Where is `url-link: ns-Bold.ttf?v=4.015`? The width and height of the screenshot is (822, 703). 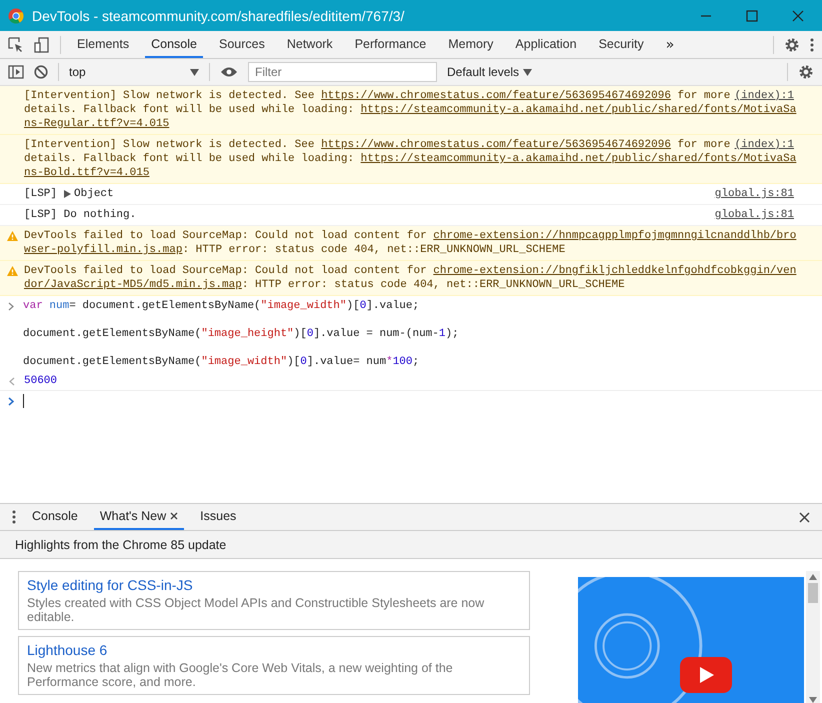
url-link: ns-Bold.ttf?v=4.015 is located at coordinates (87, 173).